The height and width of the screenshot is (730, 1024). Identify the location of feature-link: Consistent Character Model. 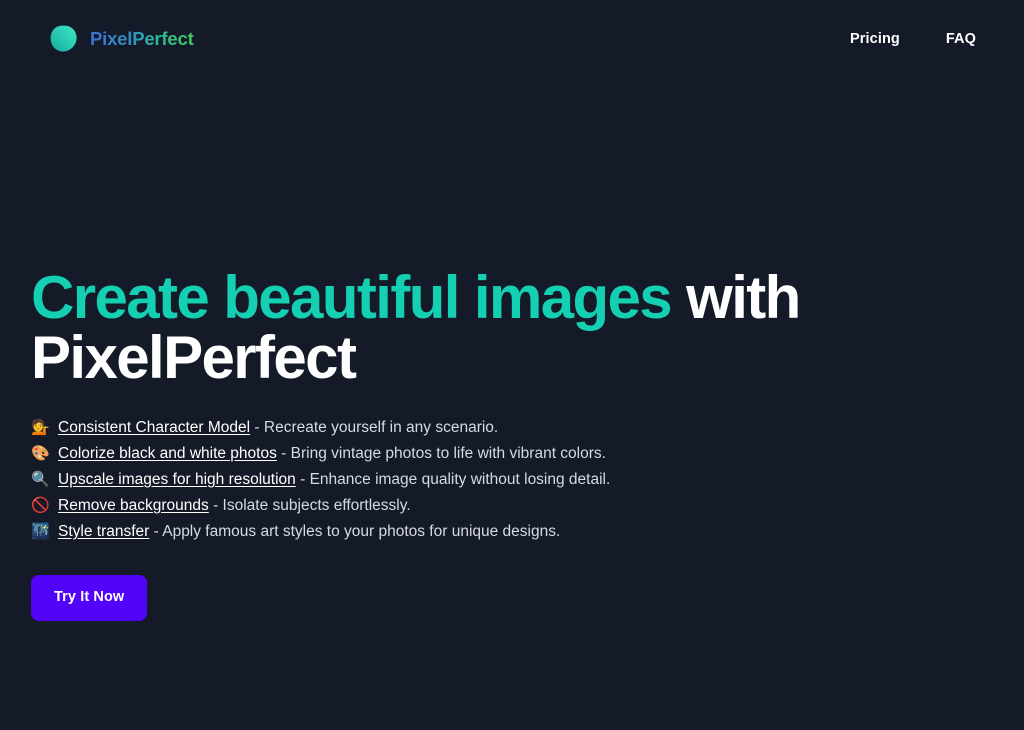
(154, 427).